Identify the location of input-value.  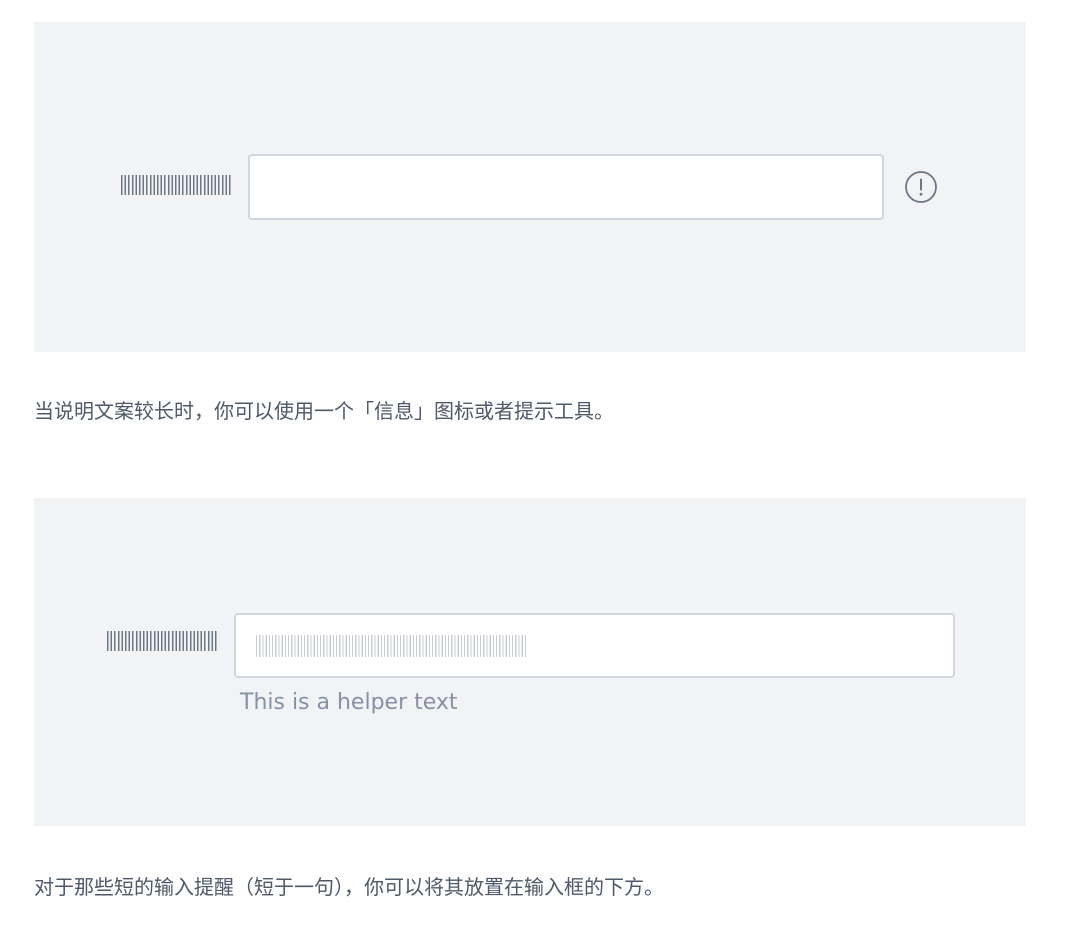
(391, 646).